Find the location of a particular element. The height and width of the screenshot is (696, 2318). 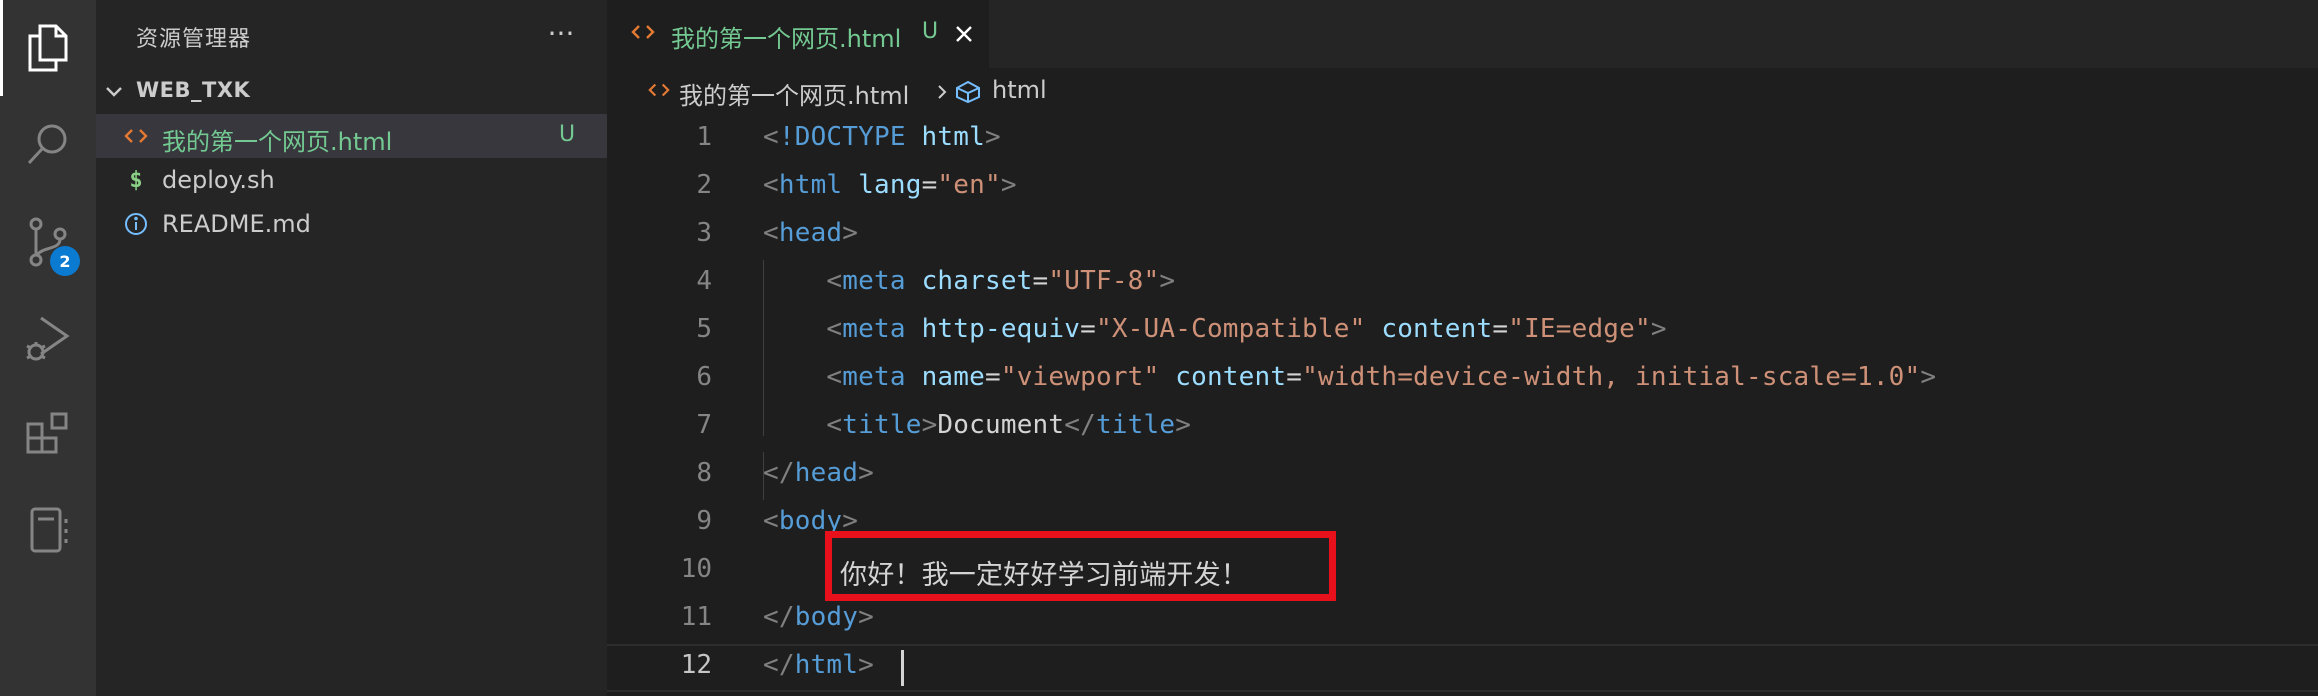

code-text: <body> is located at coordinates (811, 521).